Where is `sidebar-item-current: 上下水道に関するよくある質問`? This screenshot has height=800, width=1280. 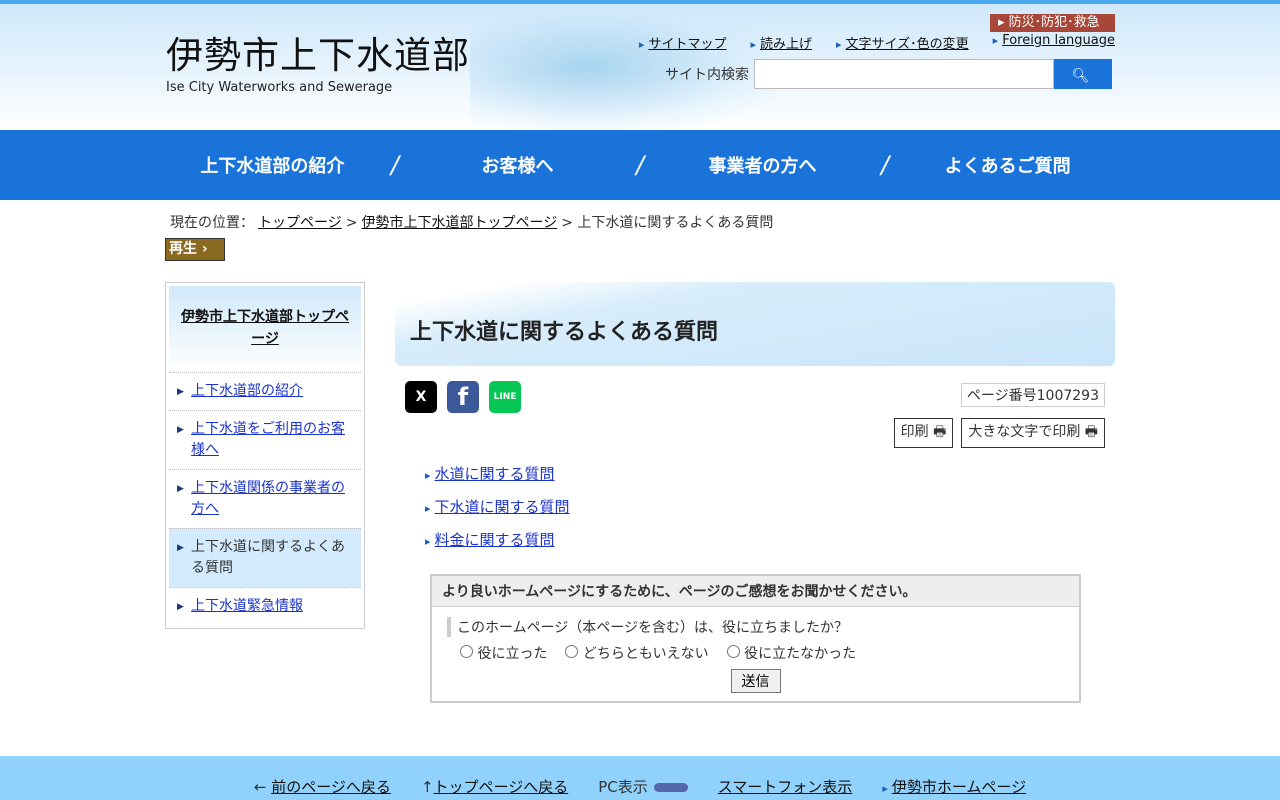
sidebar-item-current: 上下水道に関するよくある質問 is located at coordinates (265, 557).